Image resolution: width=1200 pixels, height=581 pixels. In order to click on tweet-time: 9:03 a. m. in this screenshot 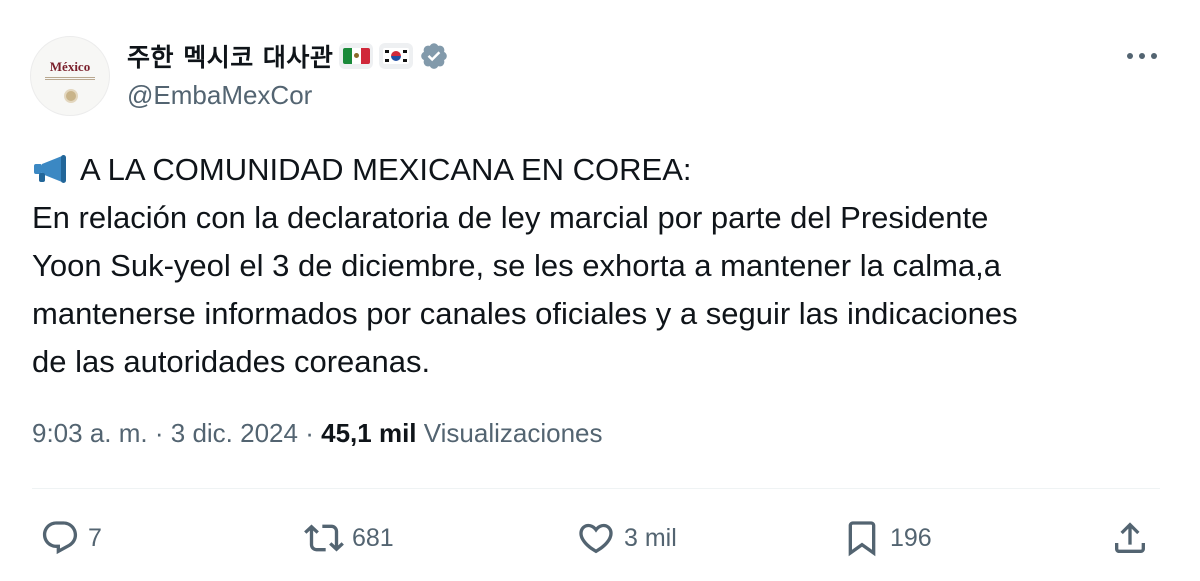, I will do `click(90, 433)`.